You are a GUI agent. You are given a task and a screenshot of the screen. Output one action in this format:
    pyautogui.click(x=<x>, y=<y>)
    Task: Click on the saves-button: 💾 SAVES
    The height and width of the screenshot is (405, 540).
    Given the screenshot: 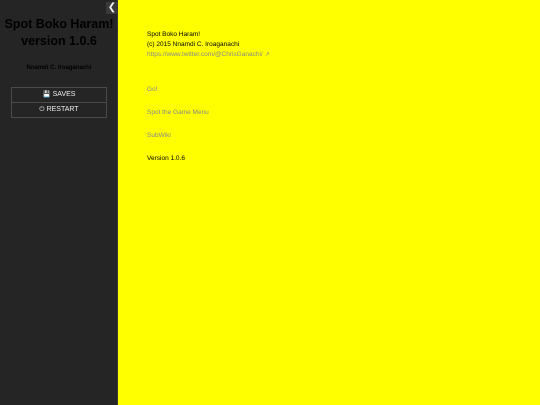 What is the action you would take?
    pyautogui.click(x=59, y=95)
    